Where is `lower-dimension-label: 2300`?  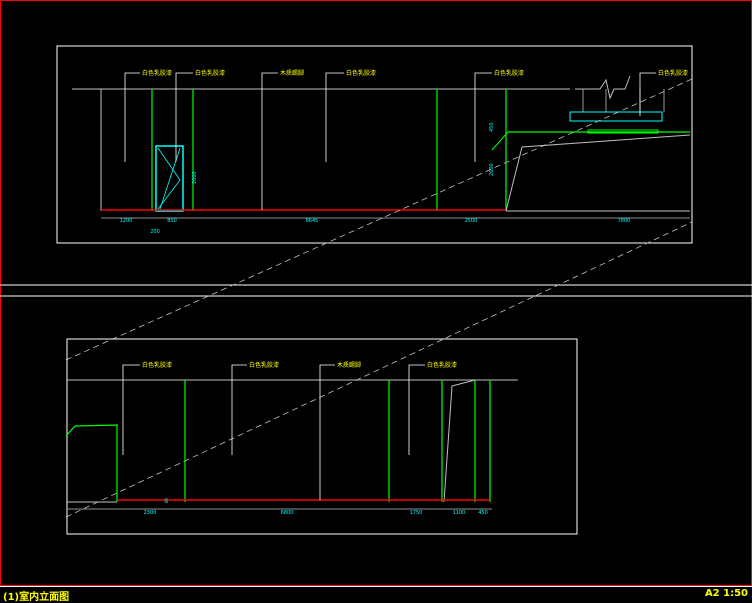 lower-dimension-label: 2300 is located at coordinates (150, 513).